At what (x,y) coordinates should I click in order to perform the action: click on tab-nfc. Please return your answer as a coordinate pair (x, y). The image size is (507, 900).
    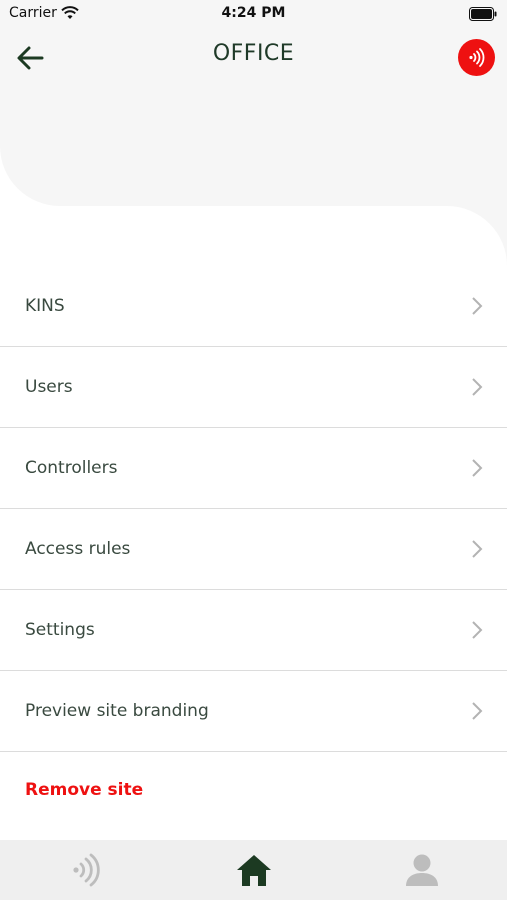
    Looking at the image, I should click on (84, 870).